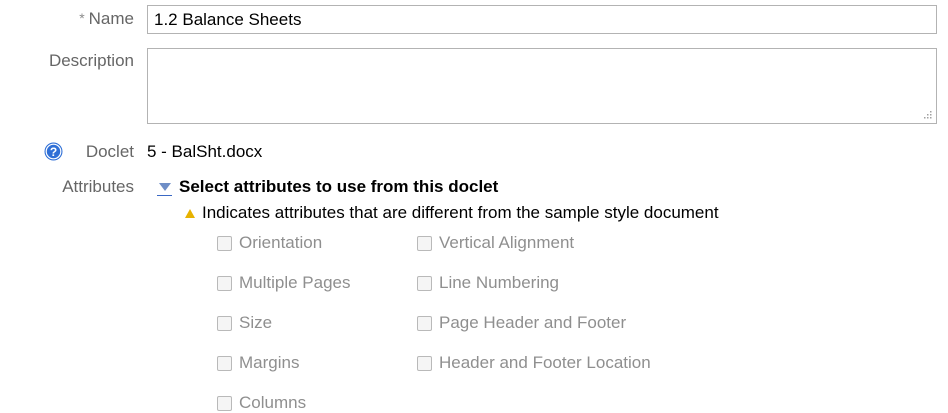 Image resolution: width=948 pixels, height=413 pixels. What do you see at coordinates (269, 362) in the screenshot?
I see `checkbox-label: Margins` at bounding box center [269, 362].